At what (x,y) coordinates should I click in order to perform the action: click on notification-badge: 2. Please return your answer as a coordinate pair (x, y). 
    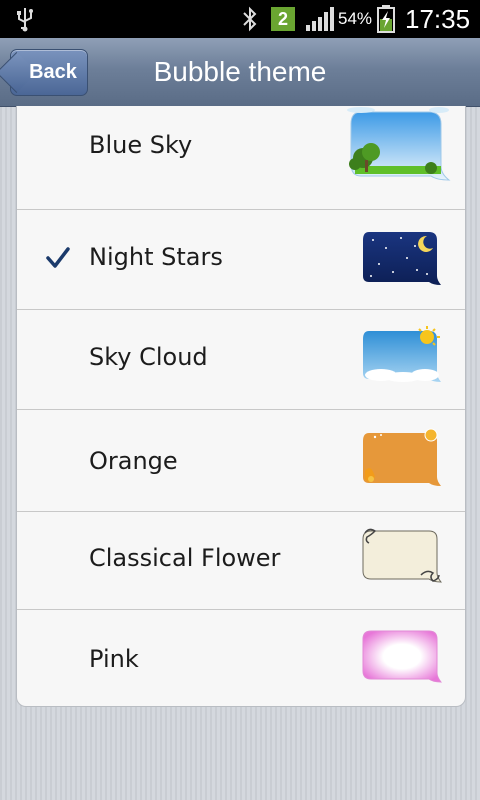
    Looking at the image, I should click on (283, 19).